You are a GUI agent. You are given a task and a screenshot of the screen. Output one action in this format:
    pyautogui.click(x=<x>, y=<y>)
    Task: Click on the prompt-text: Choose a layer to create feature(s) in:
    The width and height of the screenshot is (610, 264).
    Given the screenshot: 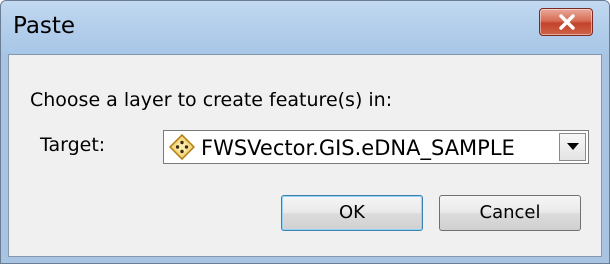 What is the action you would take?
    pyautogui.click(x=211, y=100)
    